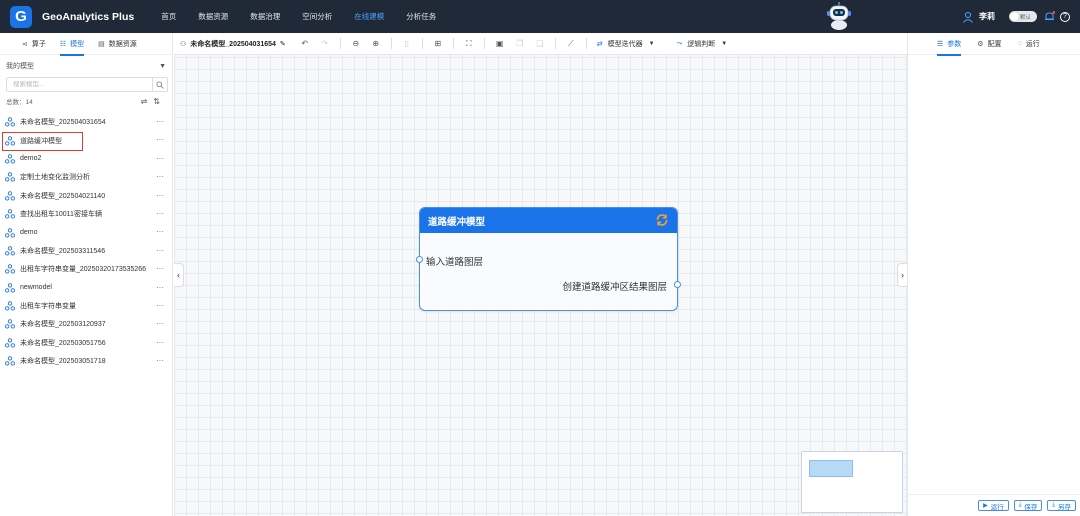 Image resolution: width=1080 pixels, height=516 pixels. I want to click on model-iterator-dropdown: ⇄ 模型迭代器 ▼, so click(626, 44).